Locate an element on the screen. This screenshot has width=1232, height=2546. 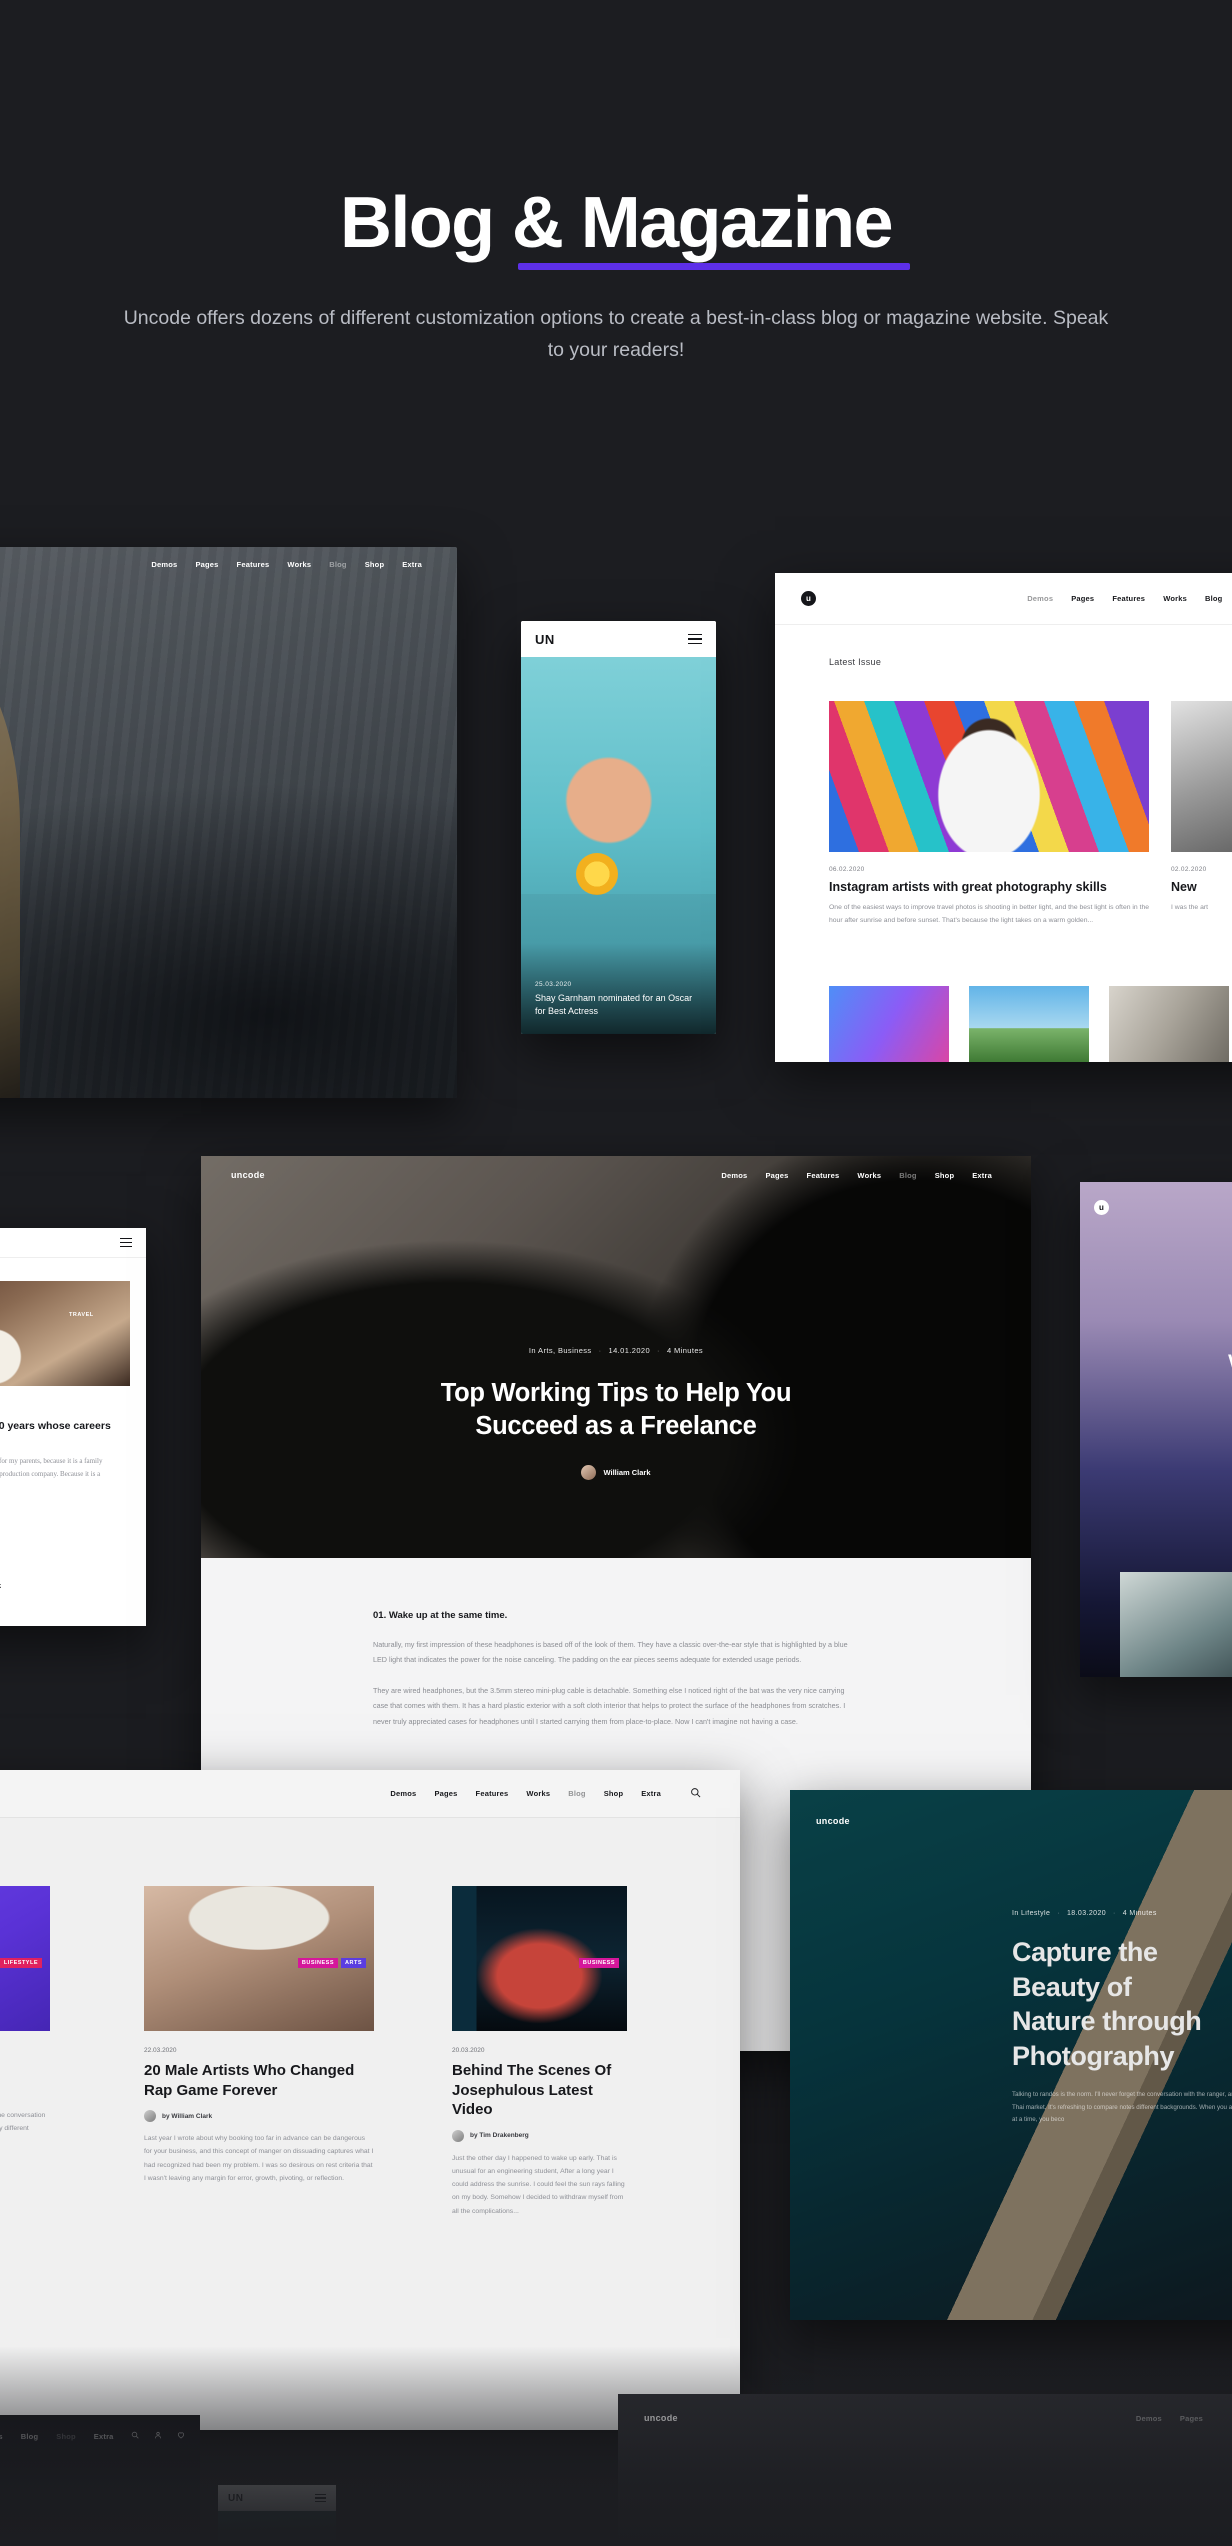
photo-rapper: BUSINESS ARTS is located at coordinates (259, 1958).